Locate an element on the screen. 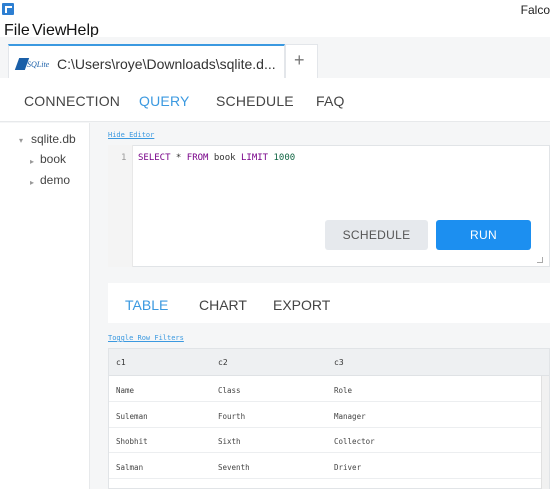 The height and width of the screenshot is (489, 550). sql-text: * is located at coordinates (178, 158).